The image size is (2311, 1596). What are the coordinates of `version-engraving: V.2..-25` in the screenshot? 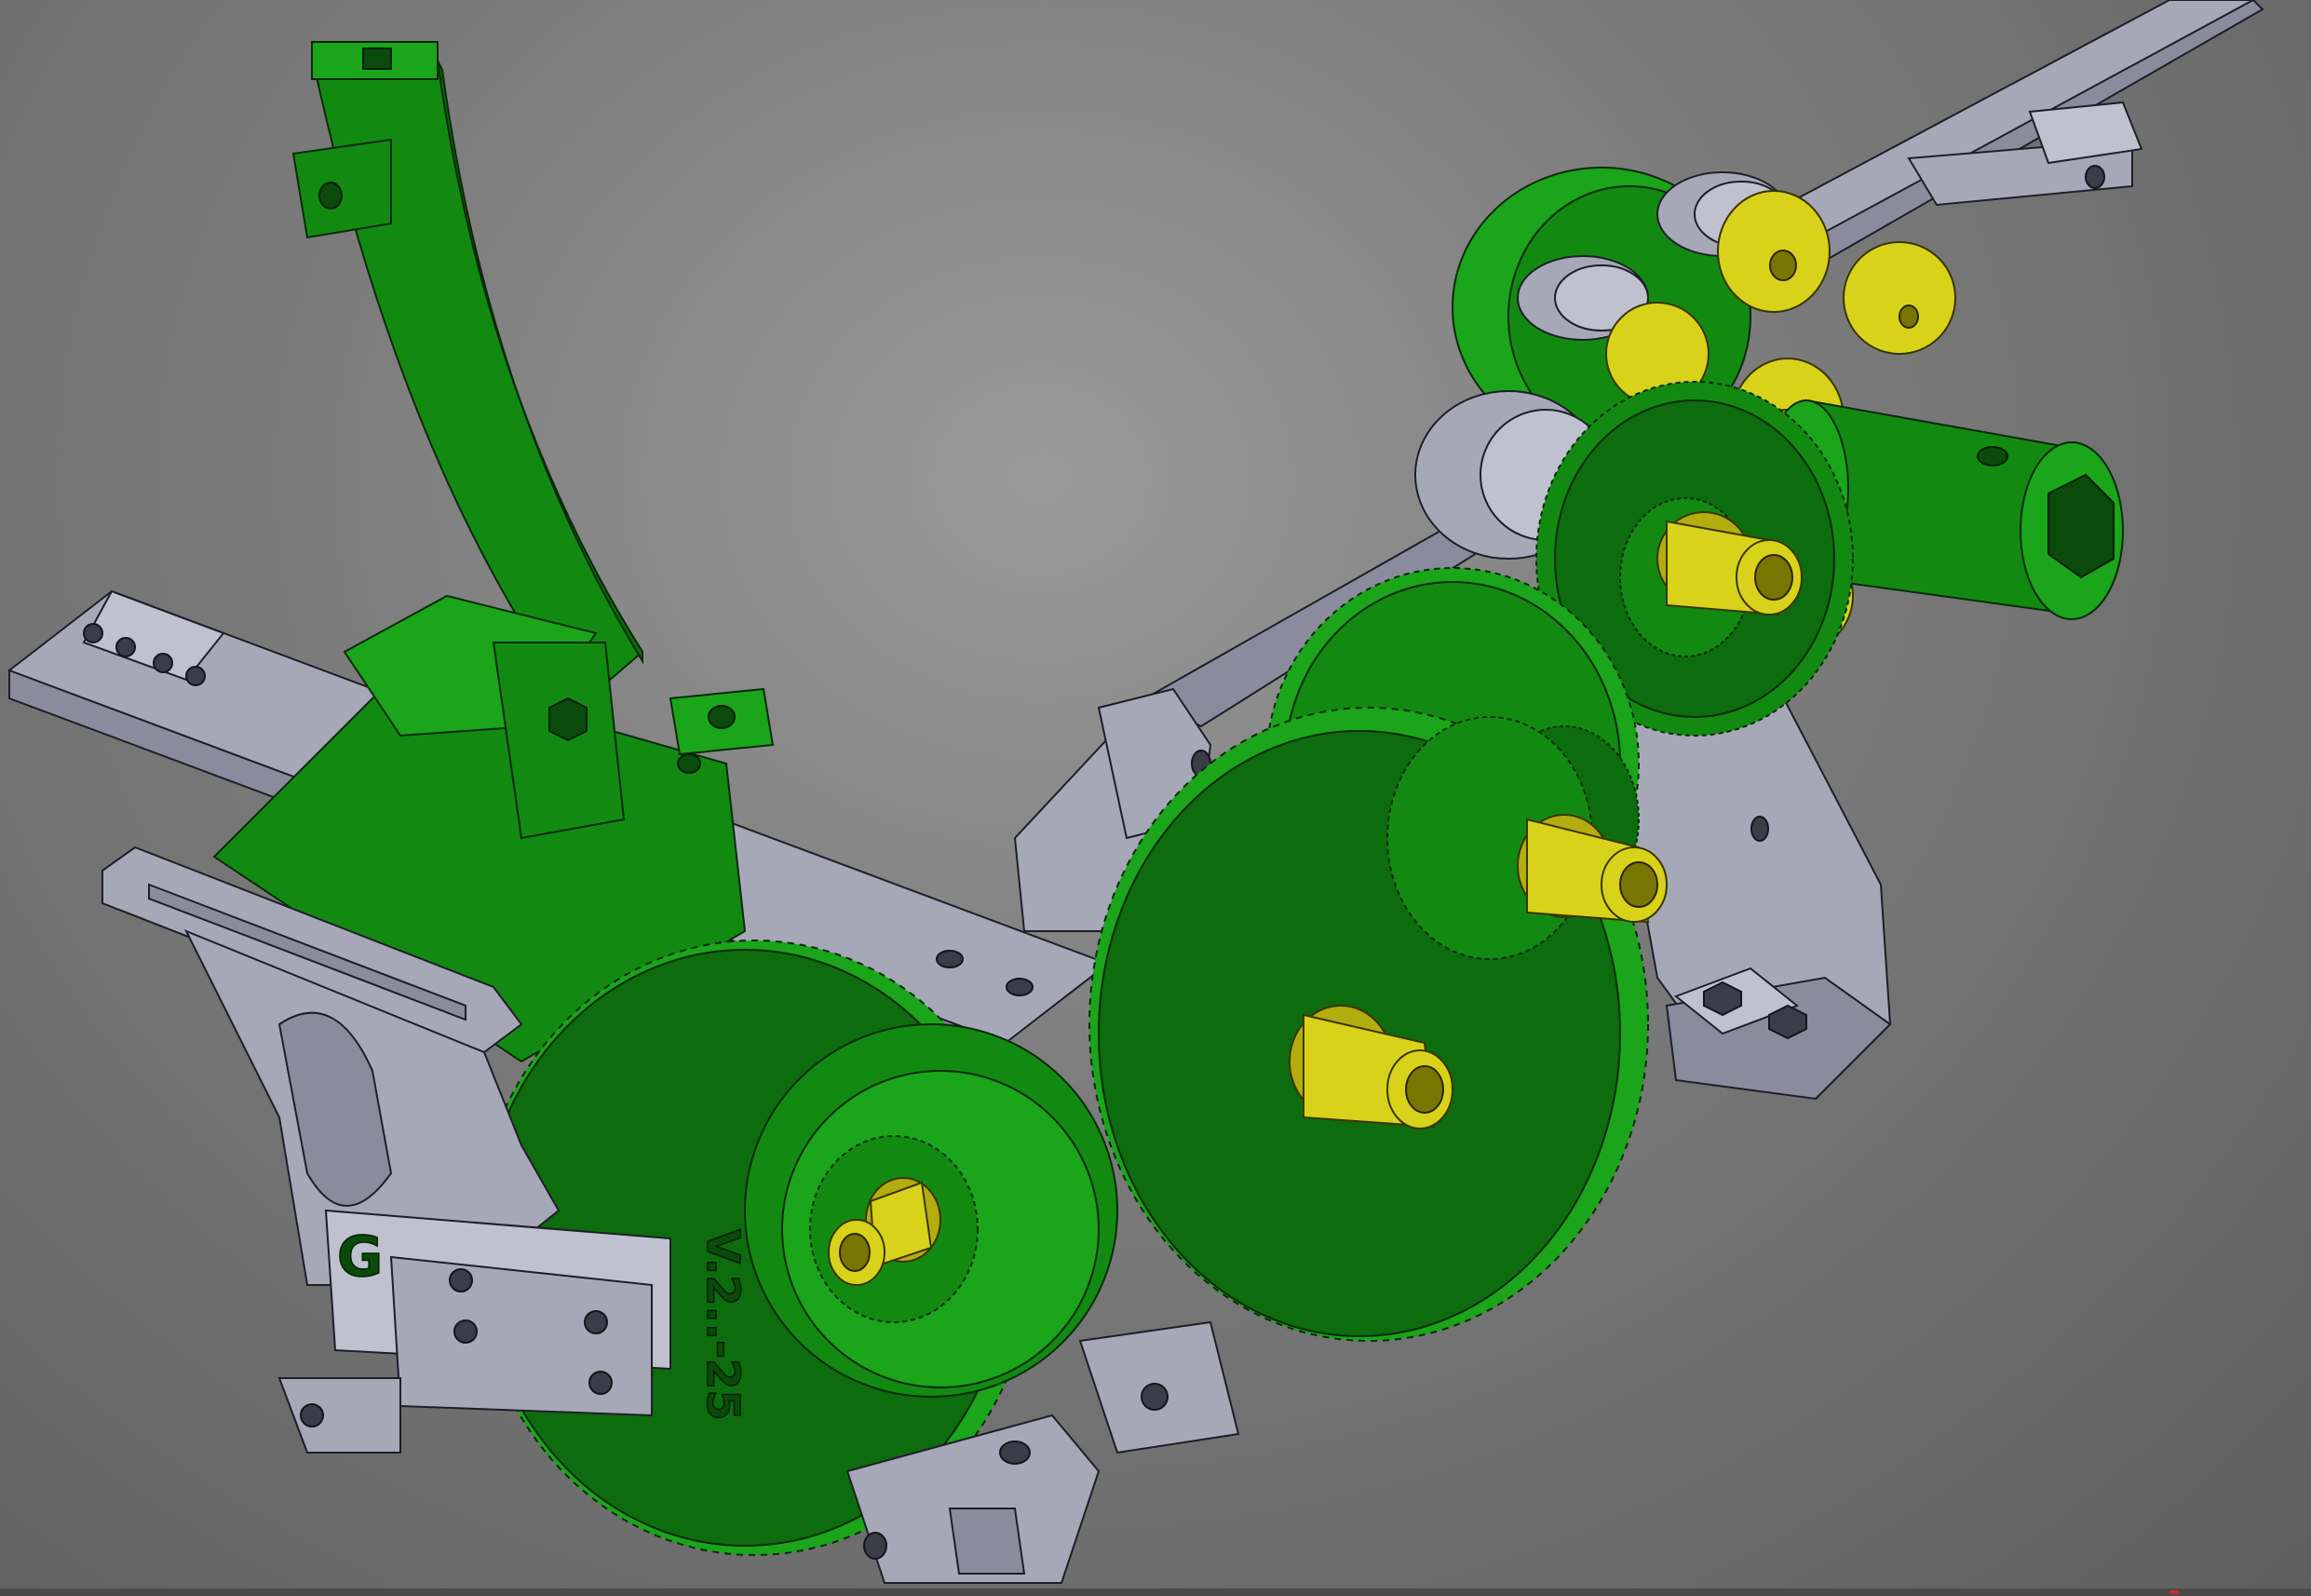 It's located at (722, 1325).